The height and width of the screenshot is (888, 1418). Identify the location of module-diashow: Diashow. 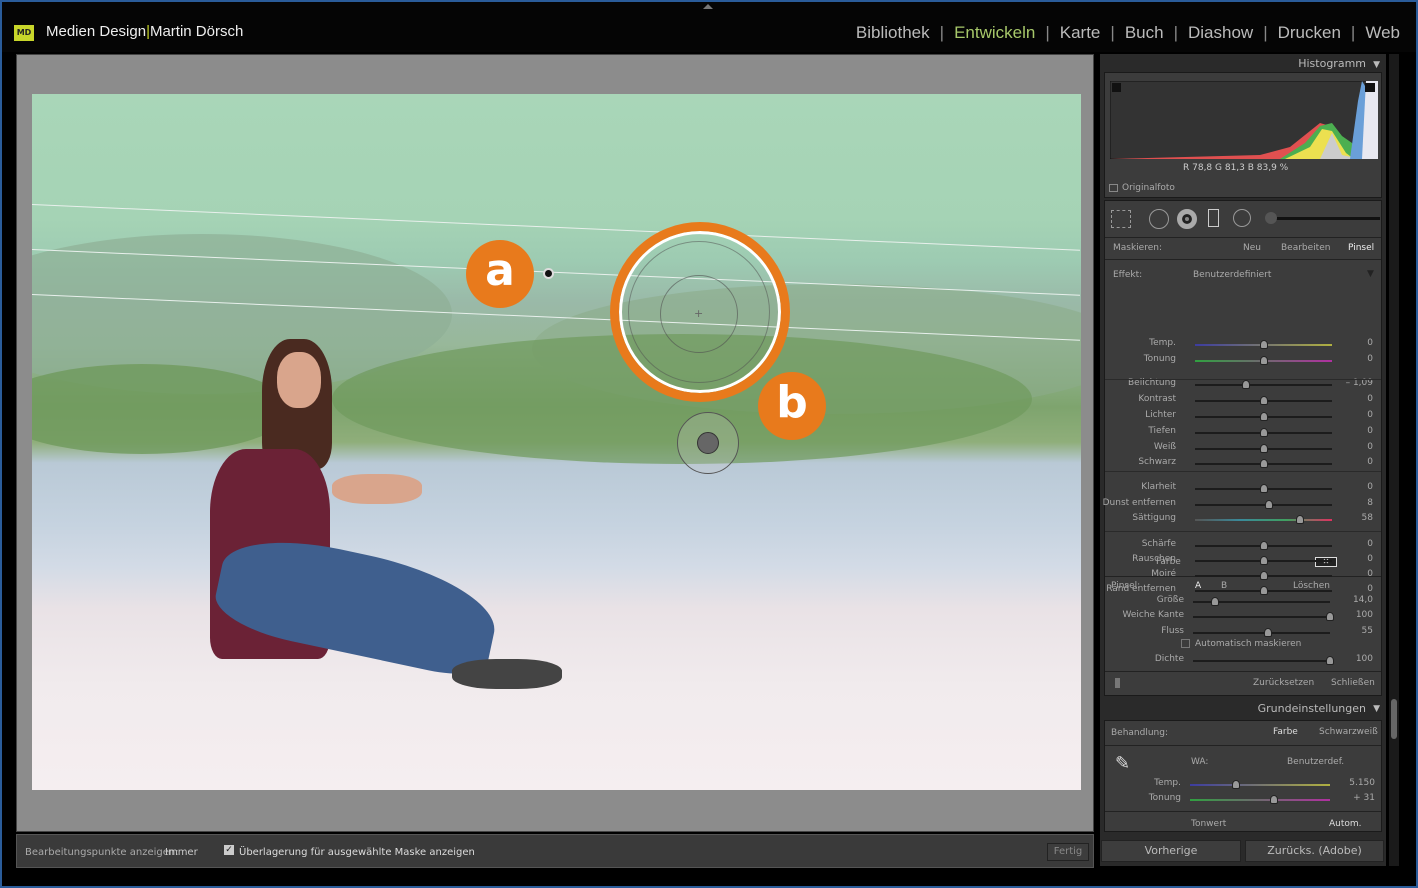
(1220, 33).